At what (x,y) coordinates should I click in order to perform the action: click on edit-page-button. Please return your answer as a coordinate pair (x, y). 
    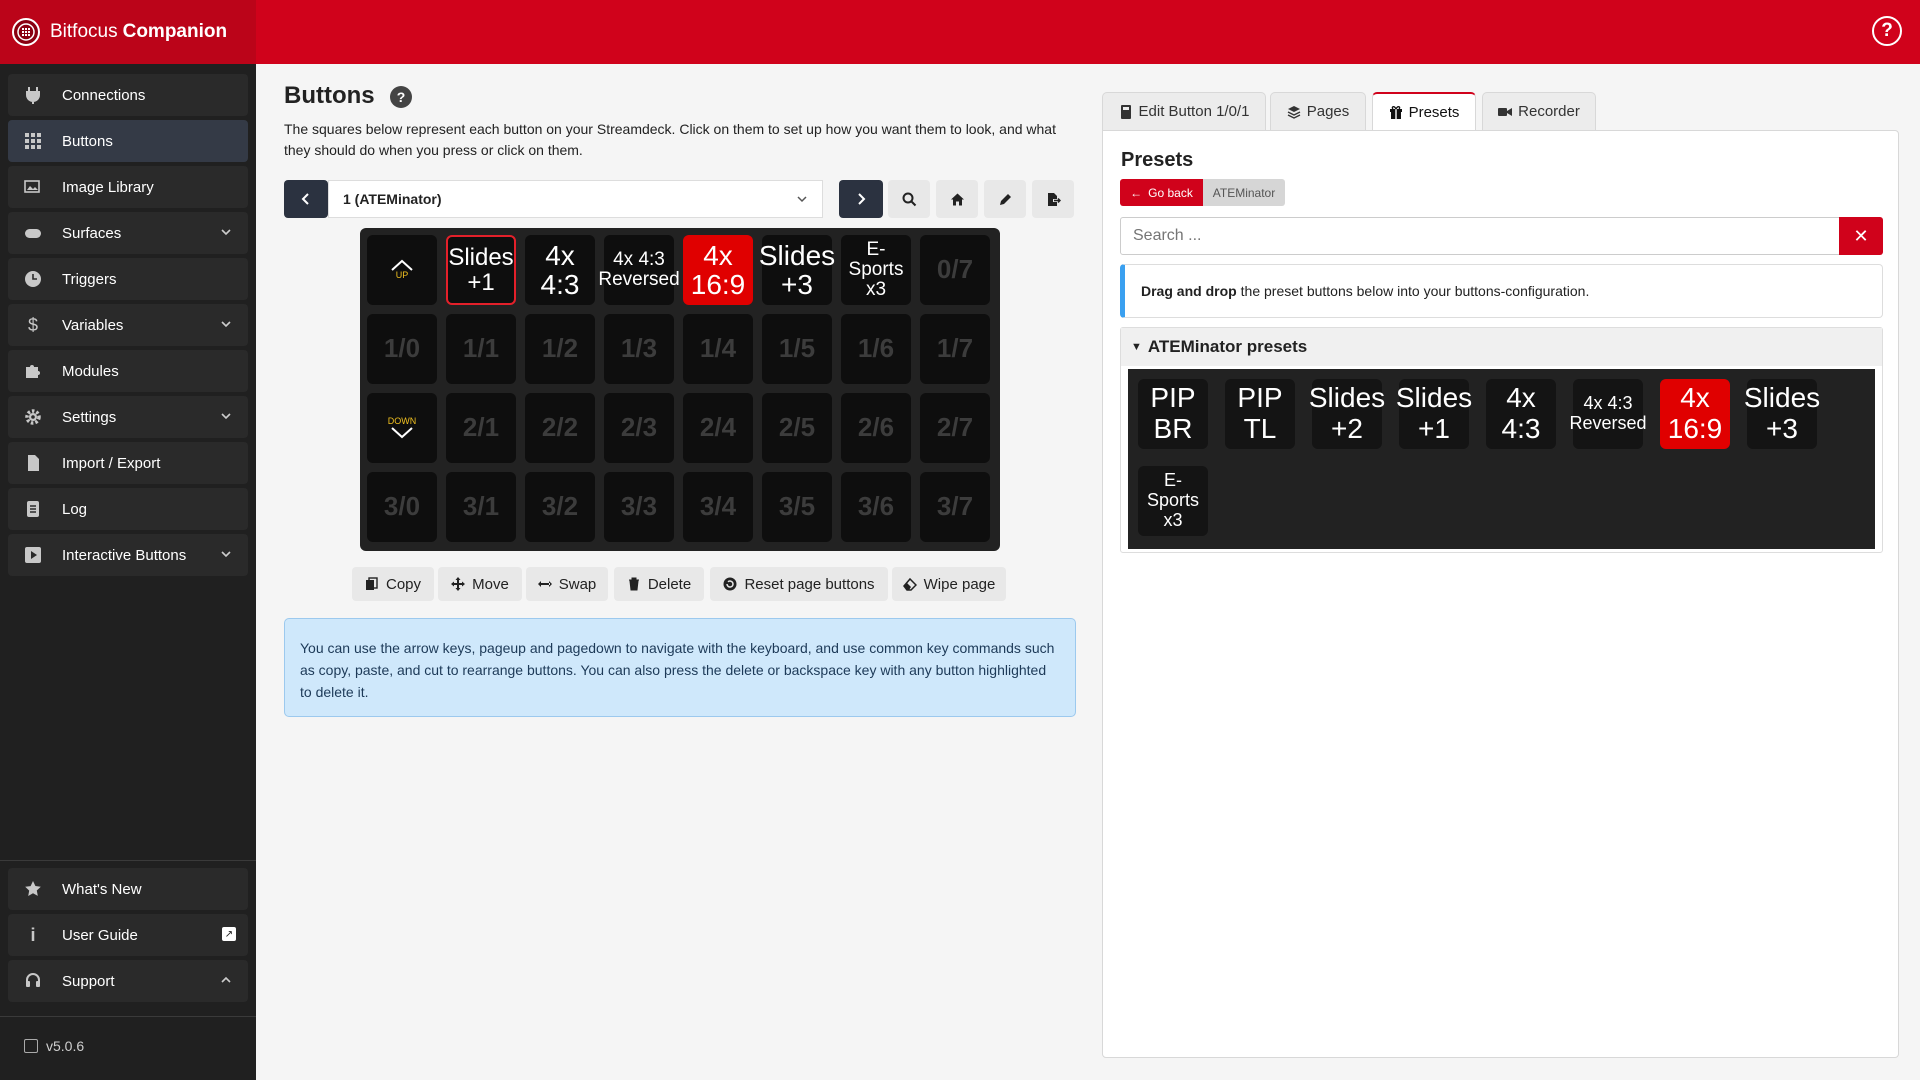
    Looking at the image, I should click on (1005, 199).